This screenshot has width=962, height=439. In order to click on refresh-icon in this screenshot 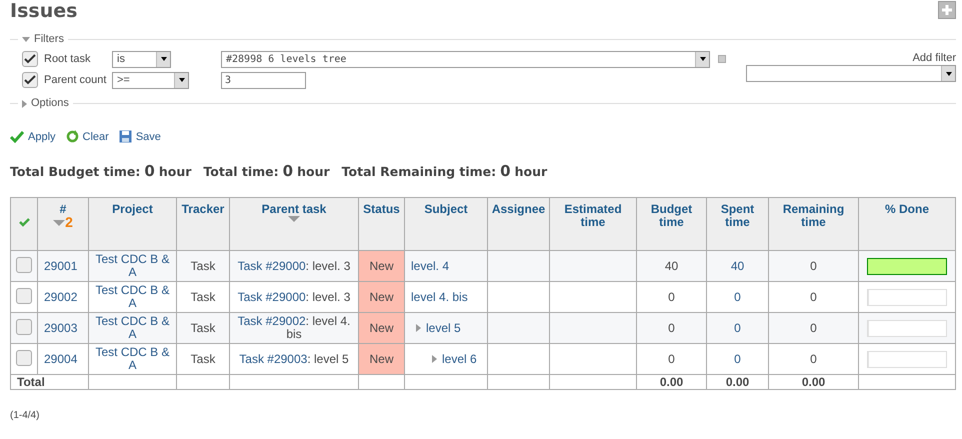, I will do `click(72, 136)`.